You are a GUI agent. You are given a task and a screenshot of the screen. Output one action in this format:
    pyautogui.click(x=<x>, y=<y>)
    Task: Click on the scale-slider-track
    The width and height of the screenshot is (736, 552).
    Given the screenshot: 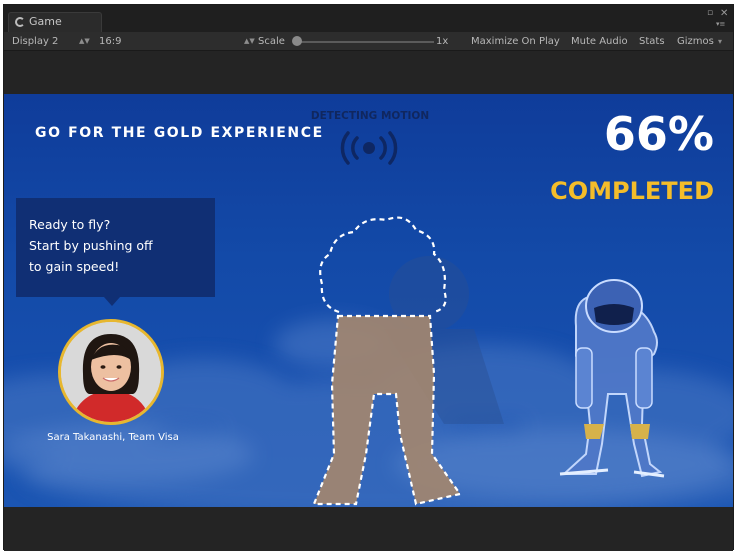 What is the action you would take?
    pyautogui.click(x=365, y=42)
    